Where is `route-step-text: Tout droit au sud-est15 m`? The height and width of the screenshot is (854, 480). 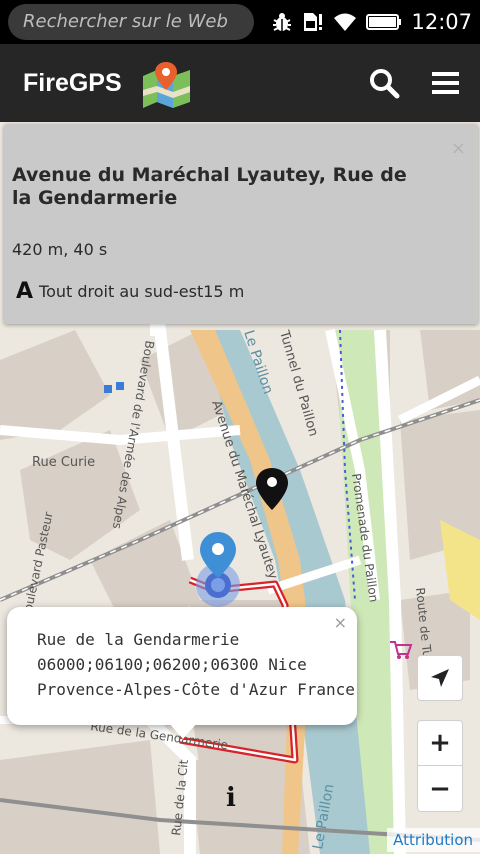
route-step-text: Tout droit au sud-est15 m is located at coordinates (142, 291).